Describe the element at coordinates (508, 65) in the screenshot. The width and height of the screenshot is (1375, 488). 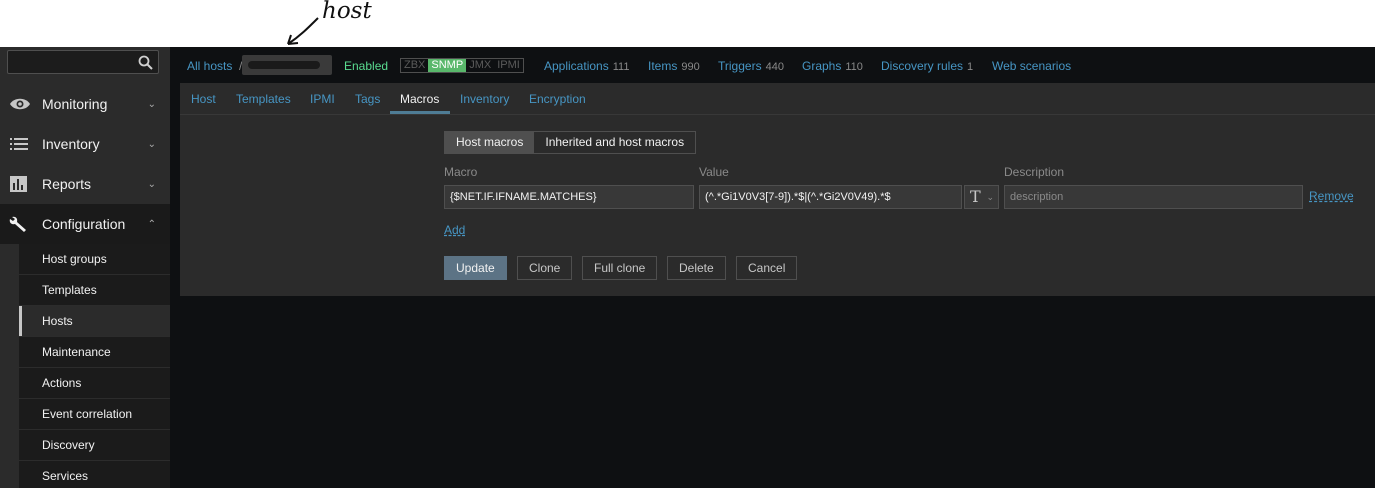
I see `badge-ipmi: IPMI` at that location.